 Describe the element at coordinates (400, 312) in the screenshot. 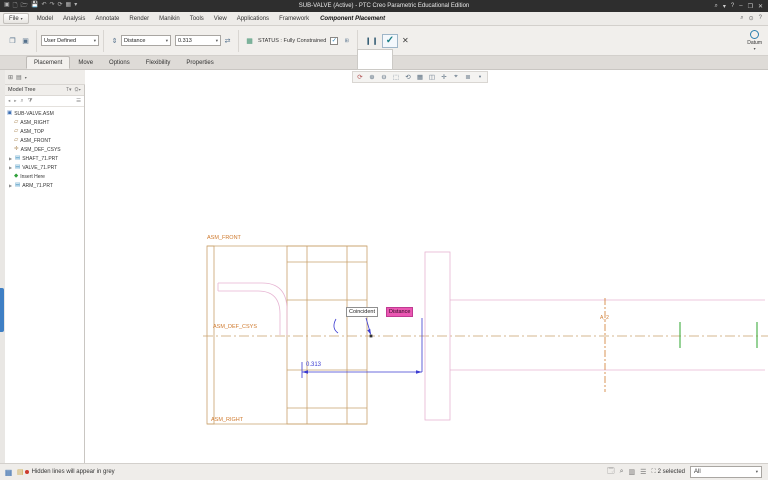

I see `distance-constraint-tag: Distance` at that location.